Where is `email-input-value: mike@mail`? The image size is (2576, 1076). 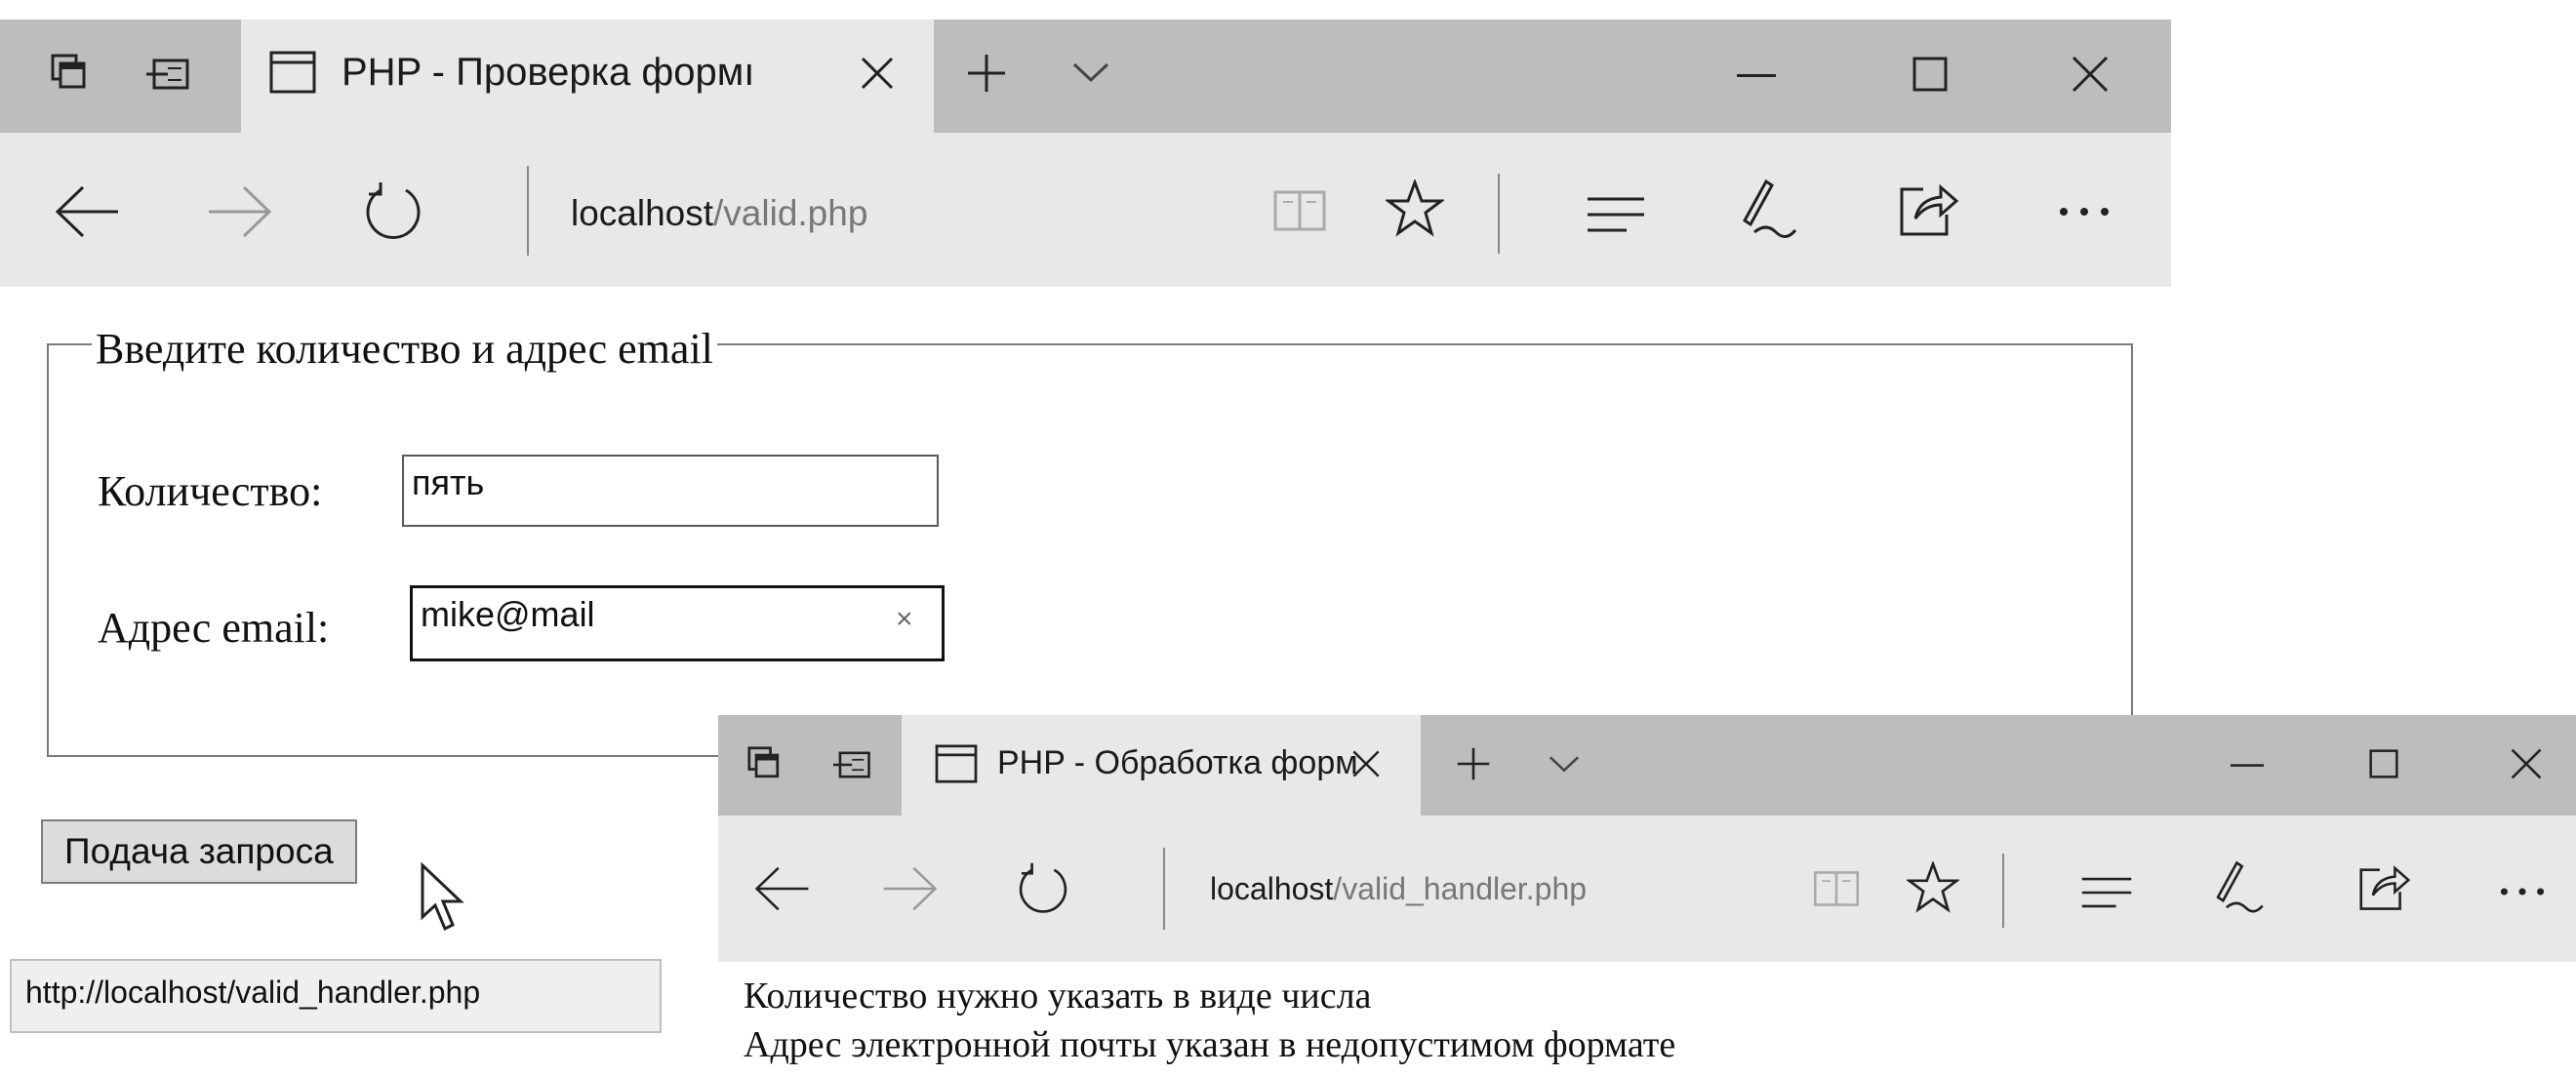
email-input-value: mike@mail is located at coordinates (508, 614).